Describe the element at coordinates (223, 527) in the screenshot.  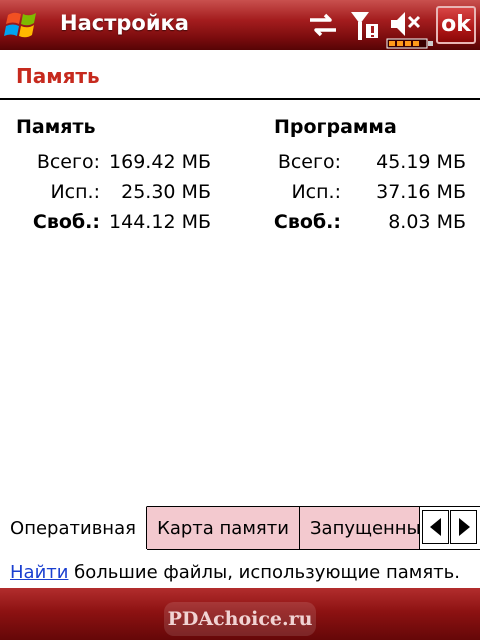
I see `tab-storage-card: Карта памяти` at that location.